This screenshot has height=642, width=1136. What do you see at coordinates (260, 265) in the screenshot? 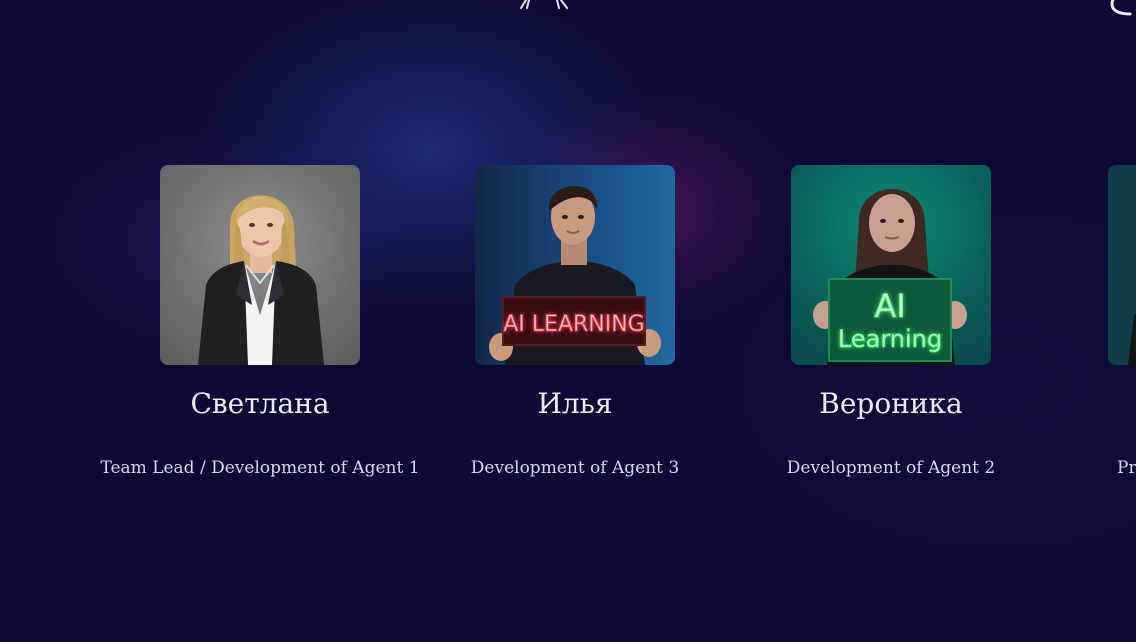
I see `portrait-woman-blazer-icon` at bounding box center [260, 265].